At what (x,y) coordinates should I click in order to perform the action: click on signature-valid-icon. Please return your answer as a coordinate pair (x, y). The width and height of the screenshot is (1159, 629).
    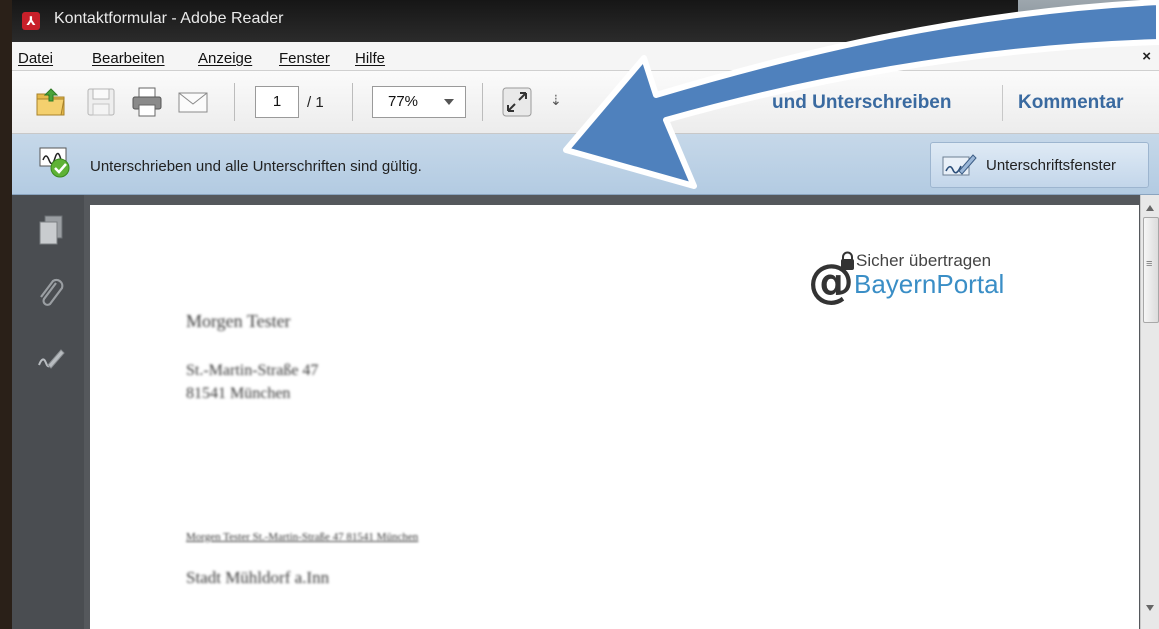
    Looking at the image, I should click on (54, 162).